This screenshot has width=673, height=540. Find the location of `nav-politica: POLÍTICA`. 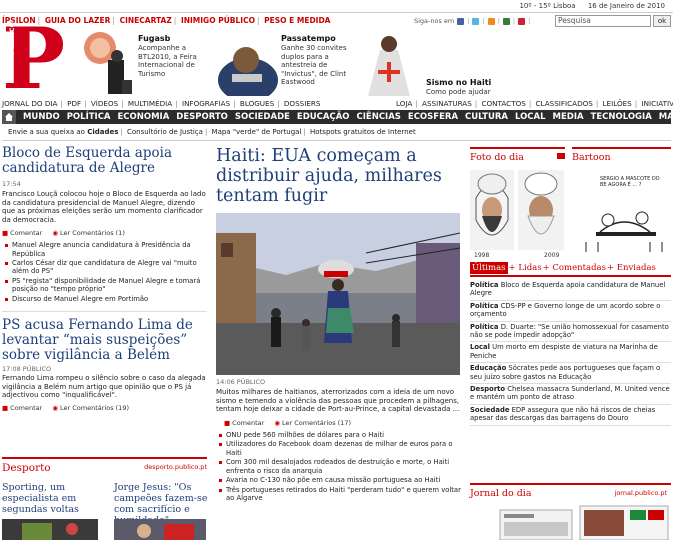

nav-politica: POLÍTICA is located at coordinates (89, 117).